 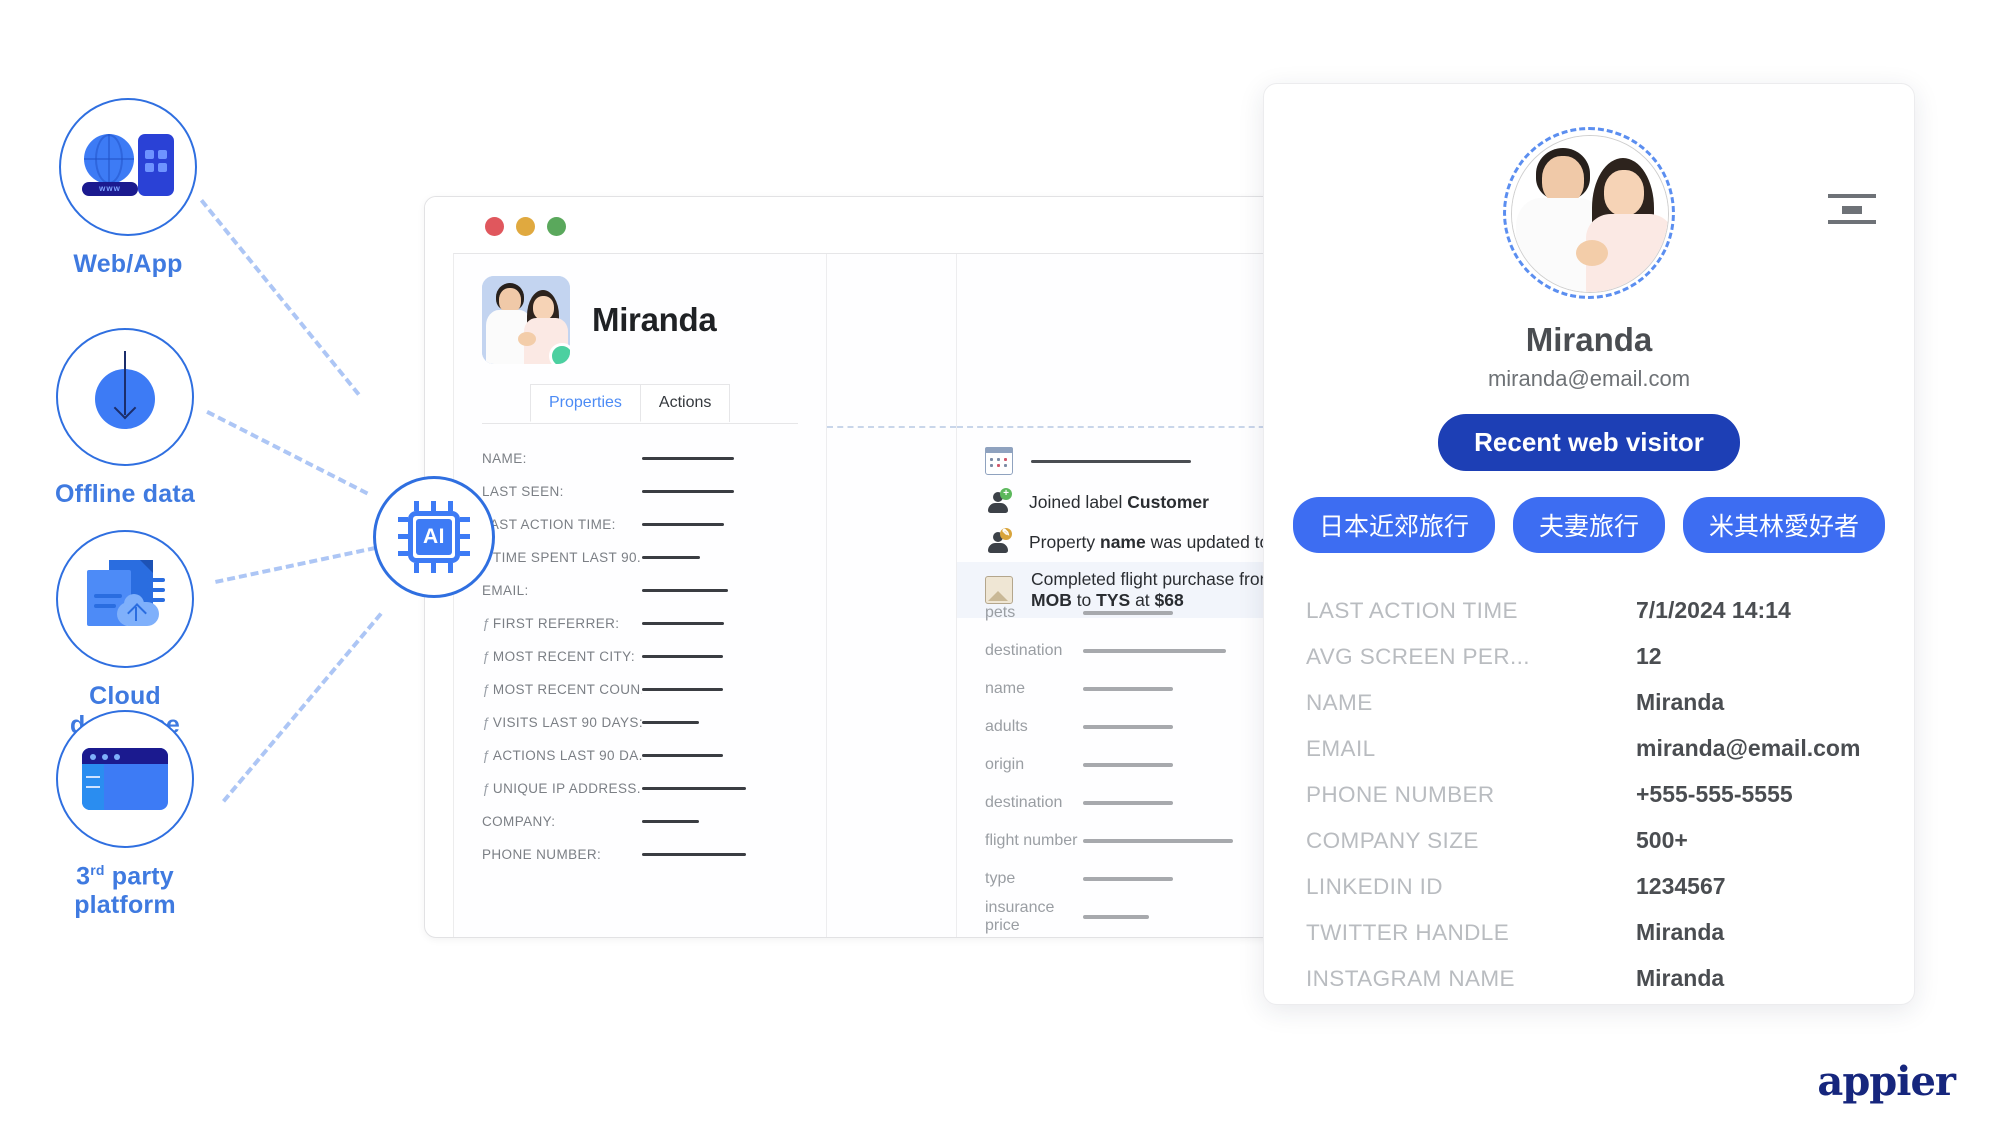 I want to click on property-key: LAST ACTION TIME:, so click(x=549, y=524).